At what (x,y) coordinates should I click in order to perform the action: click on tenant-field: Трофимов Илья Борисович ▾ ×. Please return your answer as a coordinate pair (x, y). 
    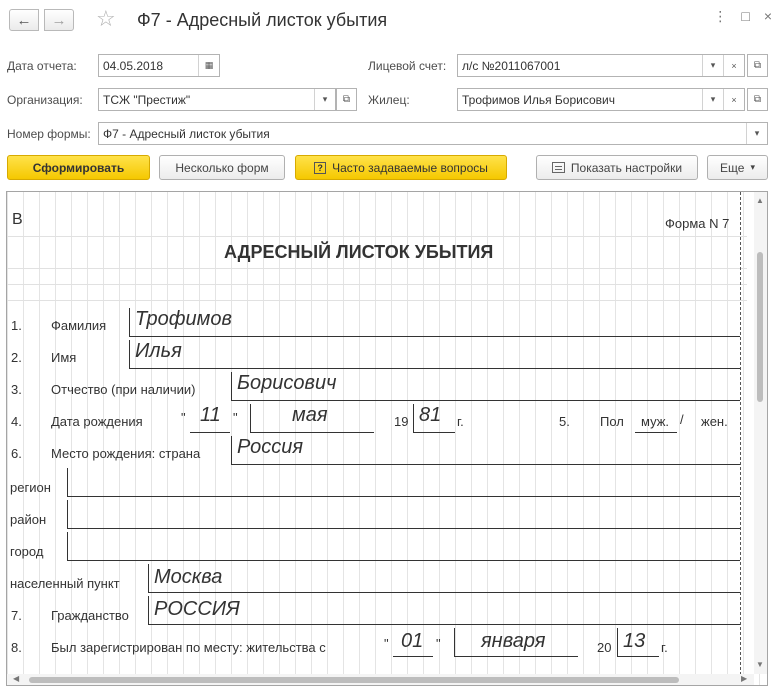
    Looking at the image, I should click on (601, 99).